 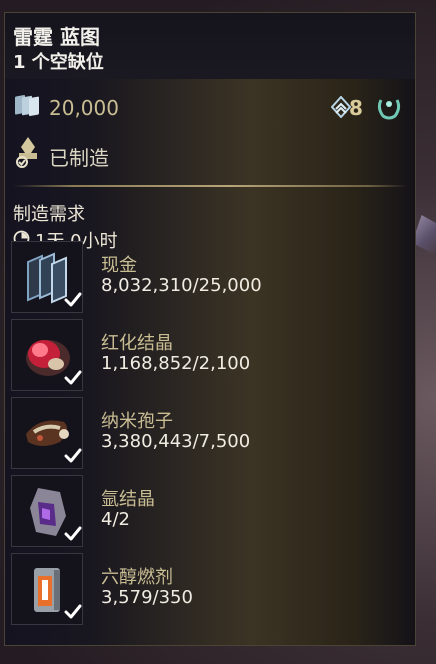 I want to click on requirement-item: 现金 8,032,310/25,000, so click(x=201, y=278).